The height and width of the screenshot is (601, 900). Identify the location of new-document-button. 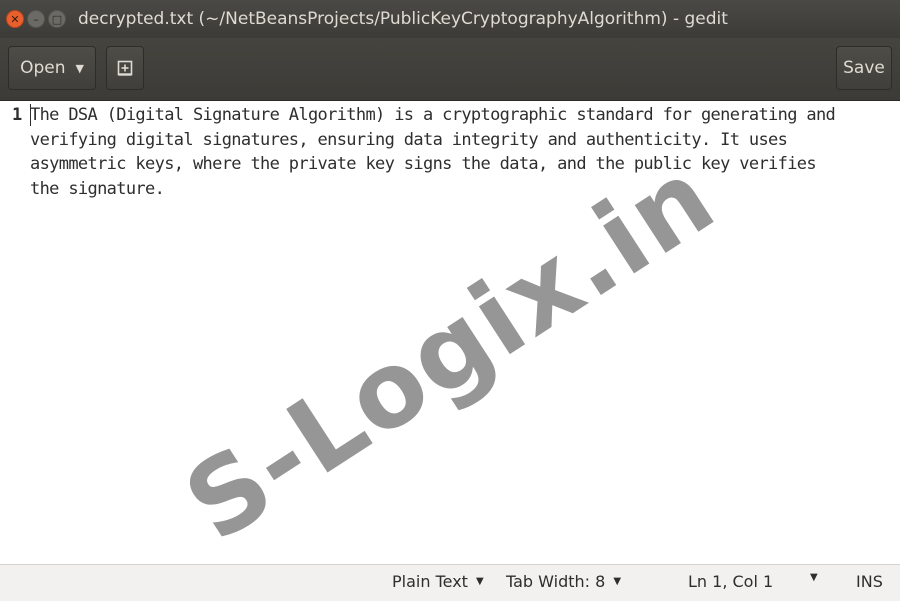
(125, 68).